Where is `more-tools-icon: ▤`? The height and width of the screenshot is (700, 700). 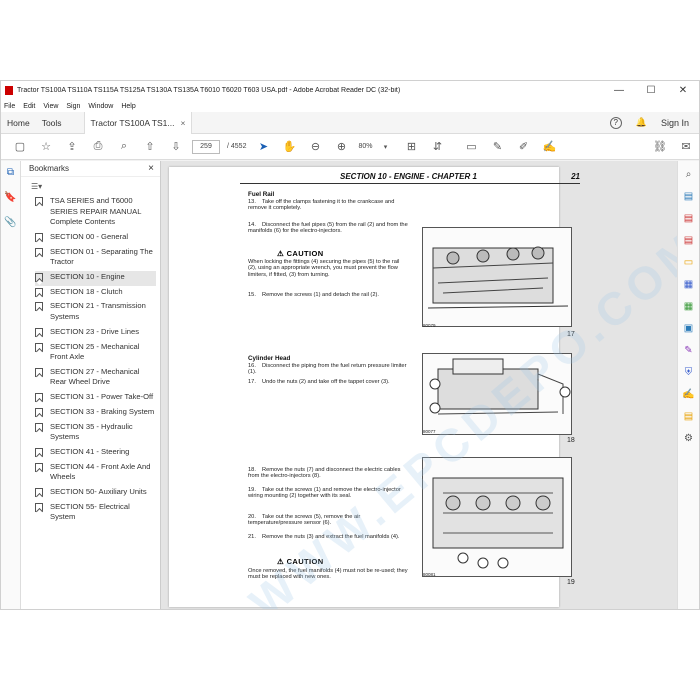 more-tools-icon: ▤ is located at coordinates (689, 416).